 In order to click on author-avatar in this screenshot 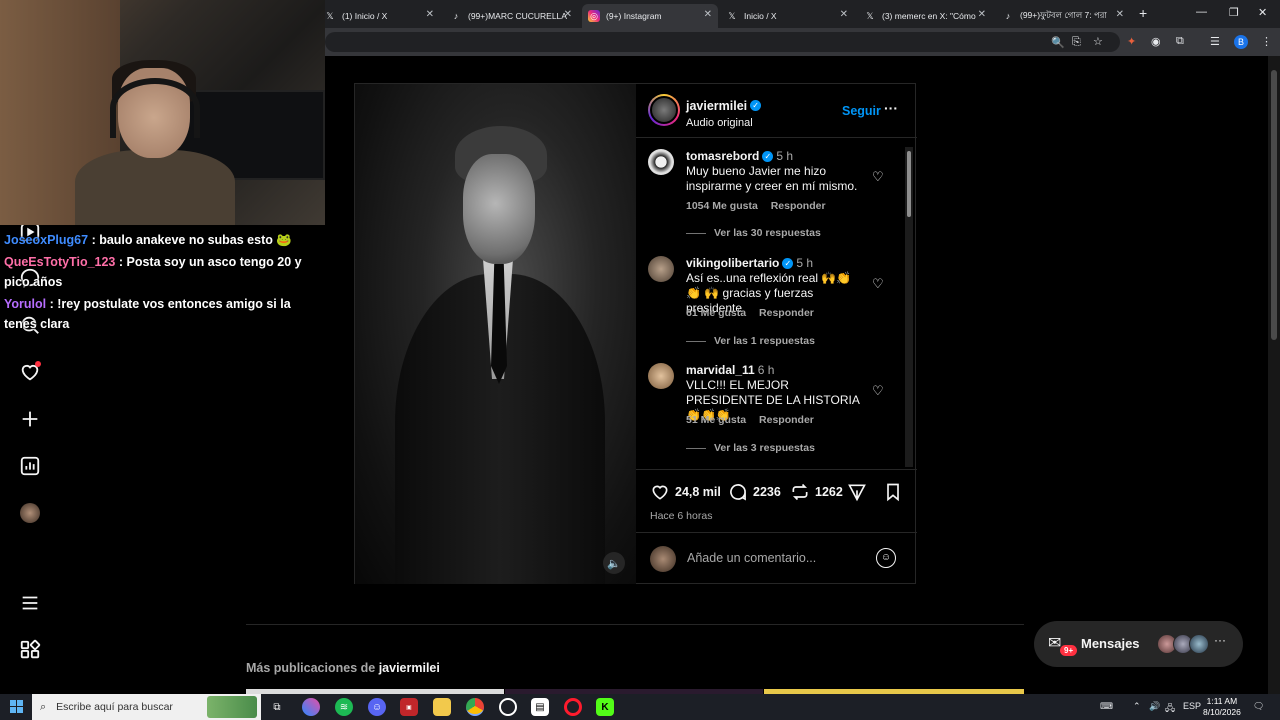, I will do `click(664, 110)`.